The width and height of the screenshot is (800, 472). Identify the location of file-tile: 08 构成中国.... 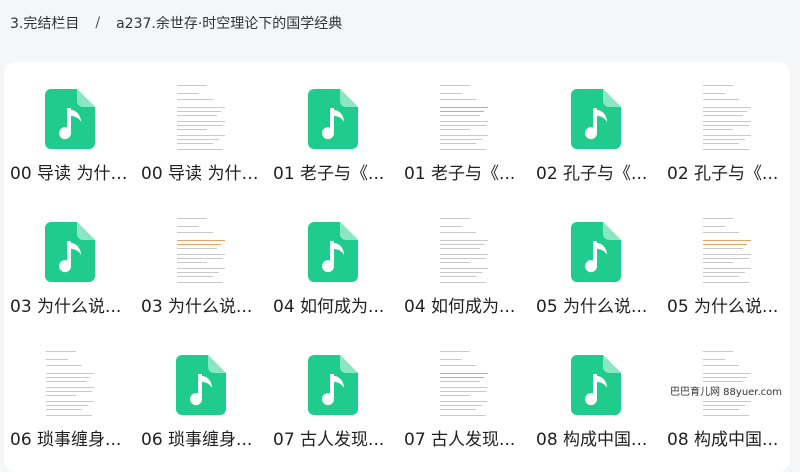
(595, 393).